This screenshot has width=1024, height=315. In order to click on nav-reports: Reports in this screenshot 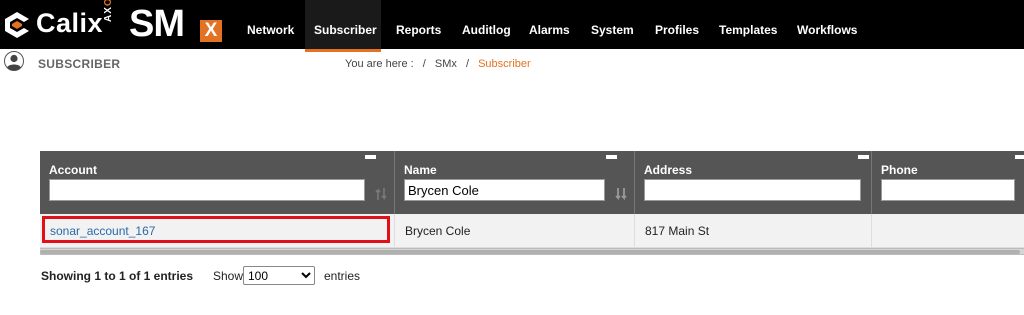, I will do `click(418, 24)`.